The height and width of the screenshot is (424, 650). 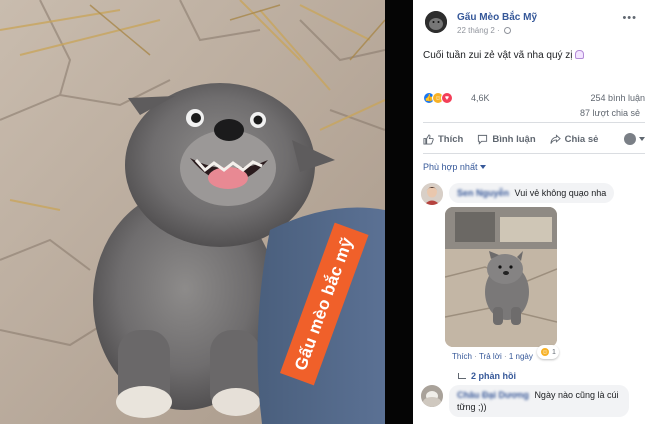 I want to click on like-button-label: Thích, so click(x=451, y=139).